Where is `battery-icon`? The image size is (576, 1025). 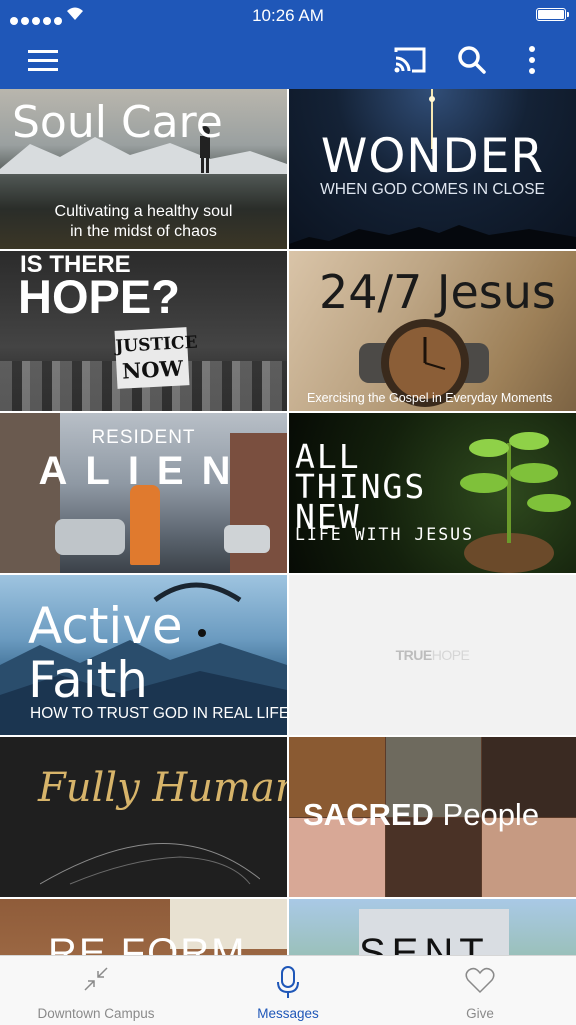 battery-icon is located at coordinates (552, 14).